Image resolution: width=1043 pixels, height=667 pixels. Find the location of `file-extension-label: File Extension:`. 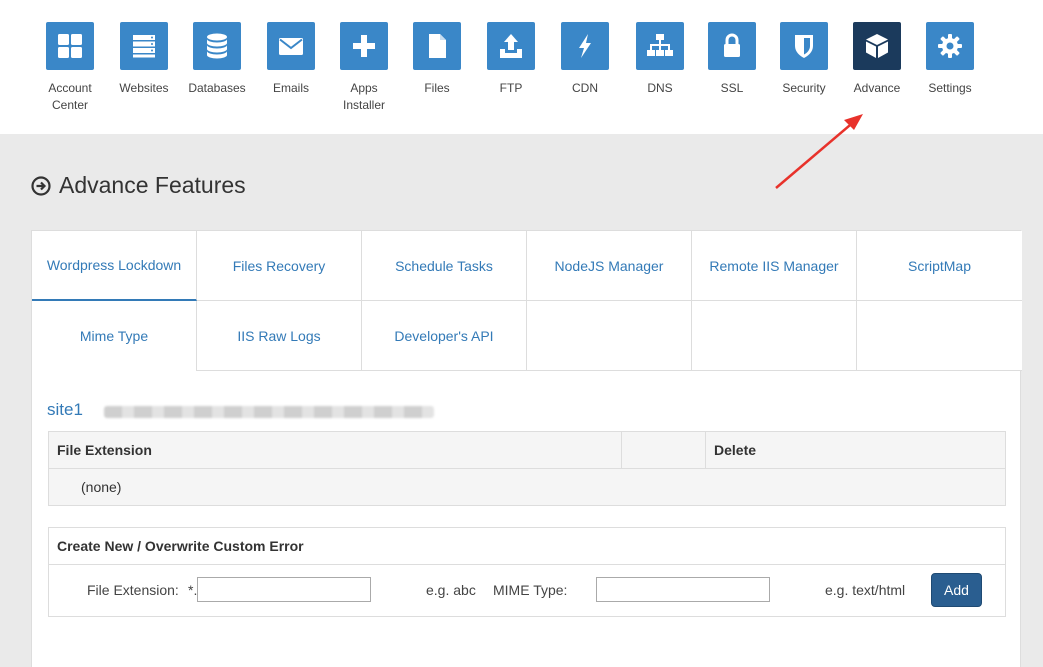

file-extension-label: File Extension: is located at coordinates (133, 590).